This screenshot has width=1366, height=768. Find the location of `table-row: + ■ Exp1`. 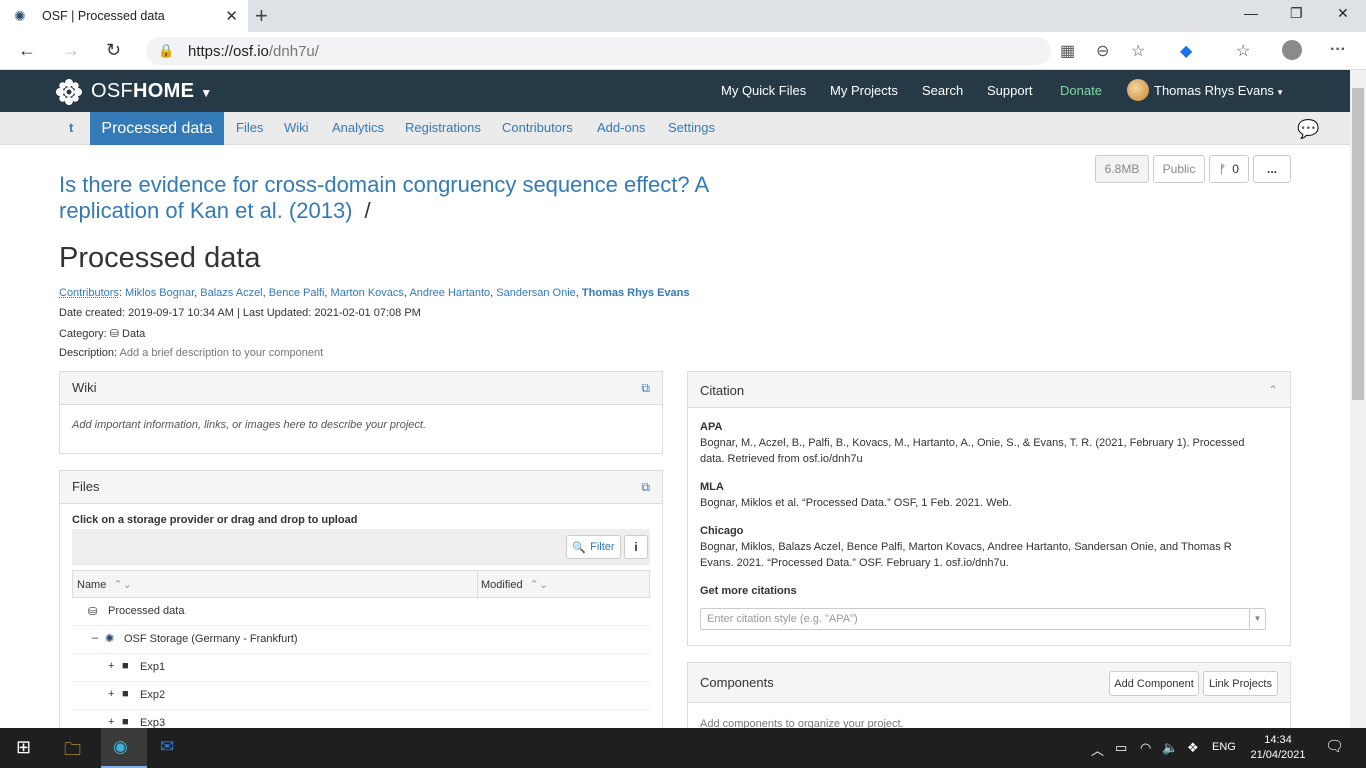

table-row: + ■ Exp1 is located at coordinates (361, 668).